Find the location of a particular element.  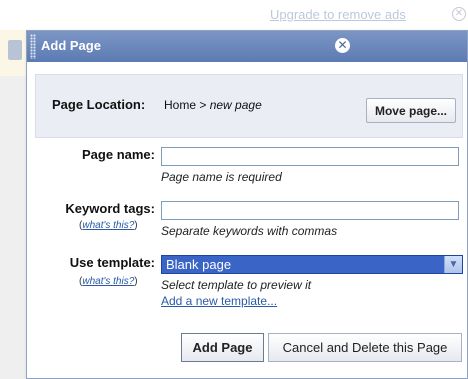

keyword-help-close: ) is located at coordinates (136, 225).